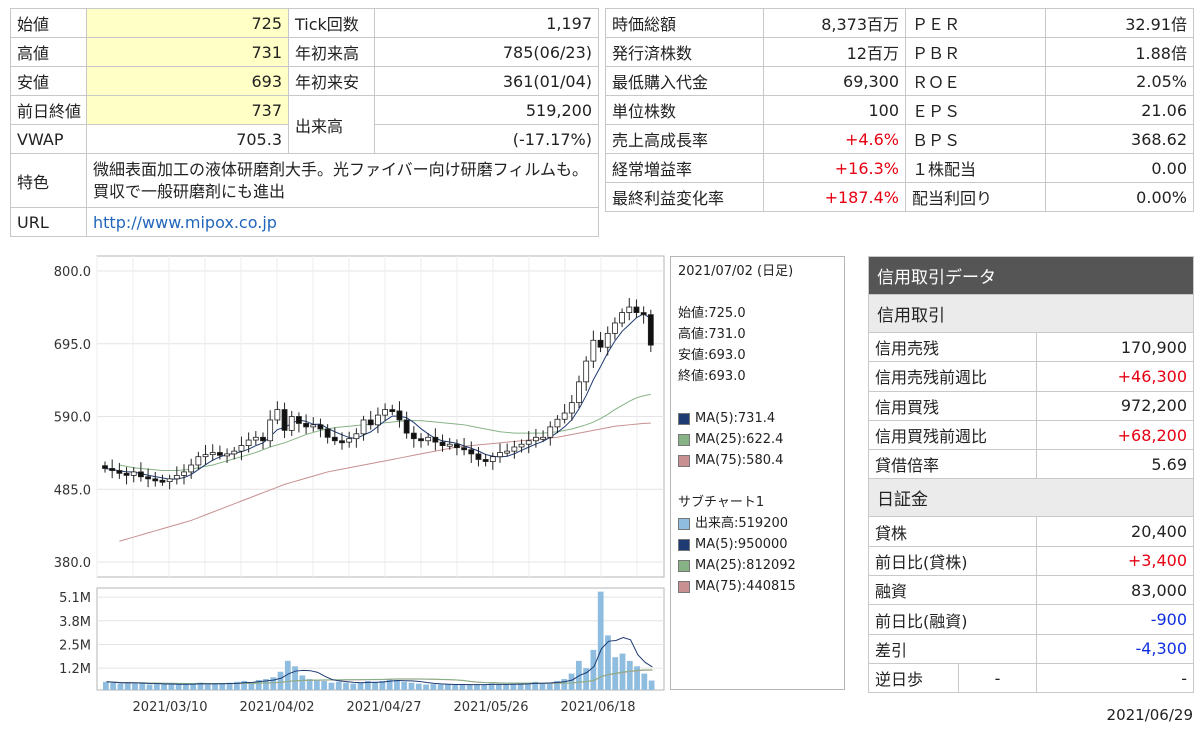 The height and width of the screenshot is (733, 1200). What do you see at coordinates (834, 52) in the screenshot?
I see `fundamental-value: 12百万` at bounding box center [834, 52].